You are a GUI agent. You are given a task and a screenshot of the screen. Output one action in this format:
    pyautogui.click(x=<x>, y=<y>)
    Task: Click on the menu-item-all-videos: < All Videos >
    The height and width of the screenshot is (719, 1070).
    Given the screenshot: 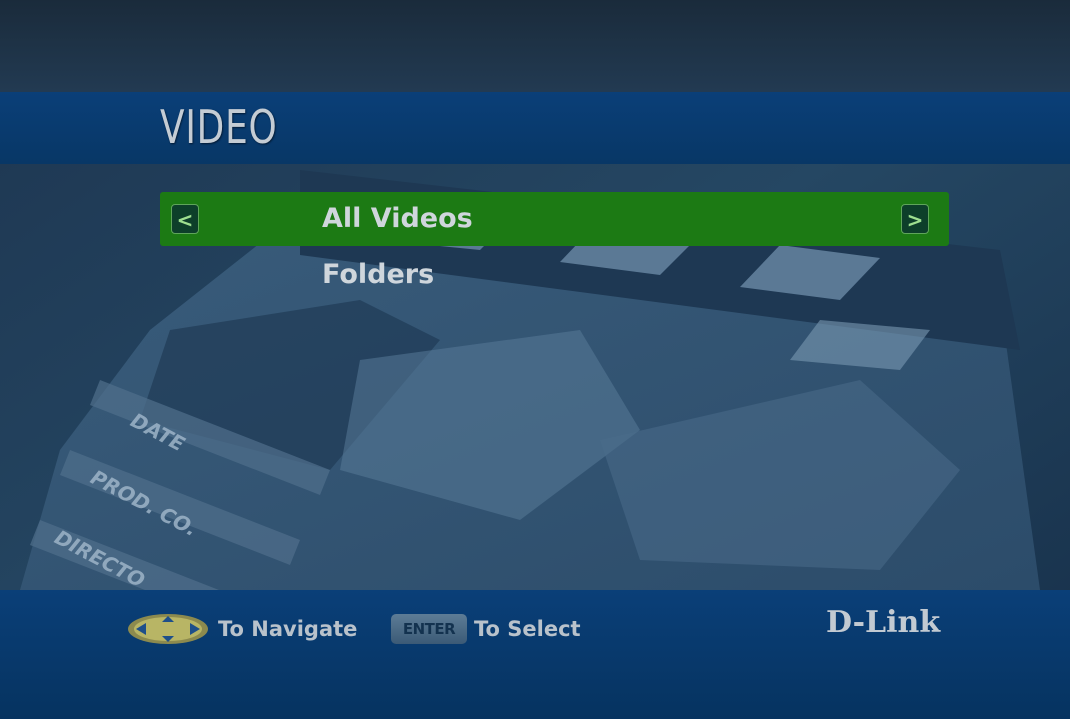 What is the action you would take?
    pyautogui.click(x=554, y=219)
    